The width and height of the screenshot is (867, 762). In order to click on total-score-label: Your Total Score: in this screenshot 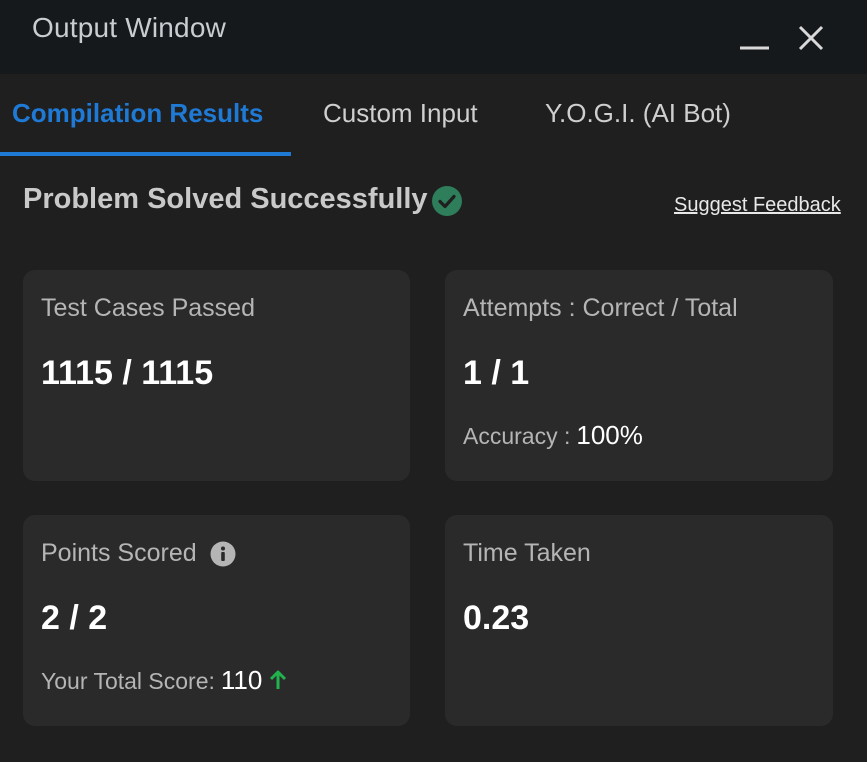, I will do `click(128, 681)`.